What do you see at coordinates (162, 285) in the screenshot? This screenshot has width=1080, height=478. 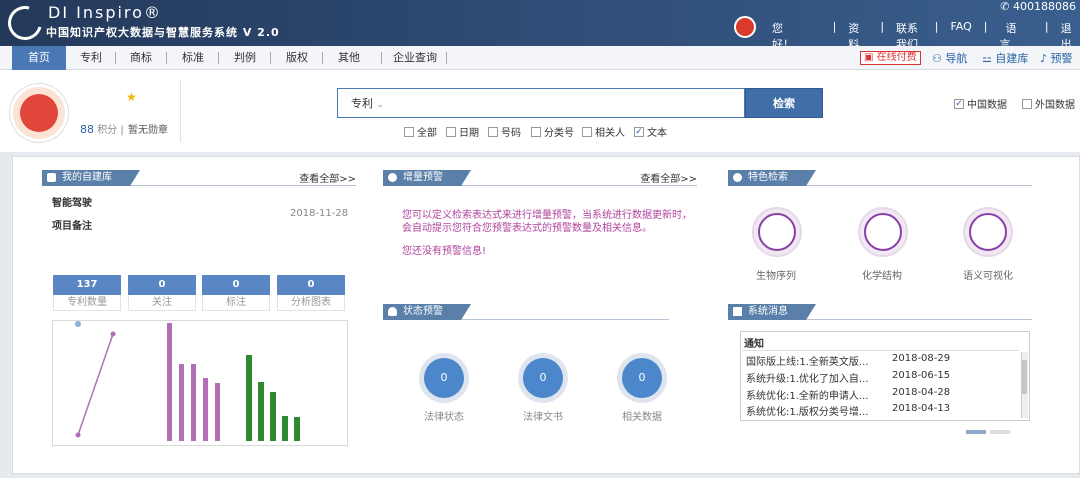 I see `stat-follow-value: 0` at bounding box center [162, 285].